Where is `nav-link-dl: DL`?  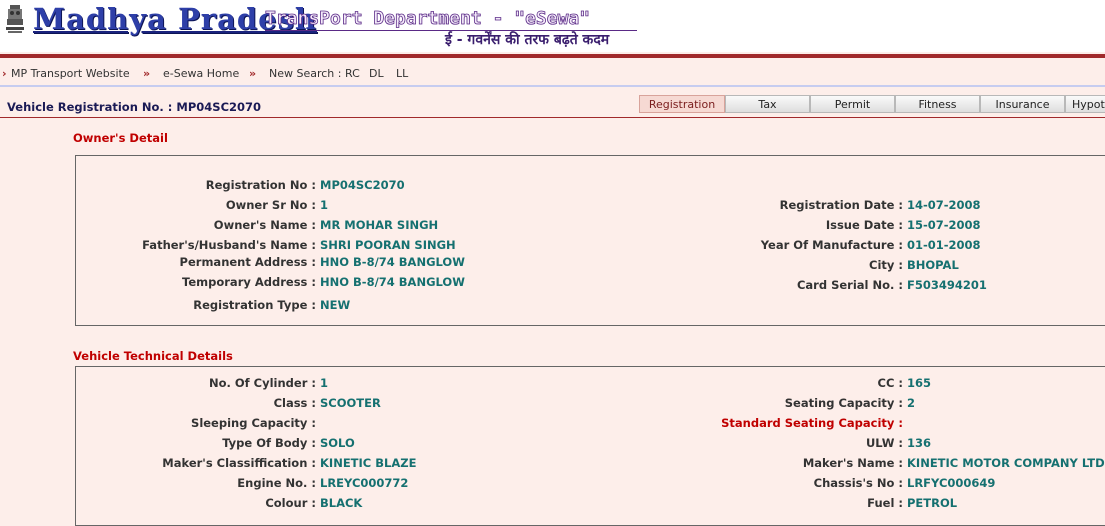 nav-link-dl: DL is located at coordinates (376, 73).